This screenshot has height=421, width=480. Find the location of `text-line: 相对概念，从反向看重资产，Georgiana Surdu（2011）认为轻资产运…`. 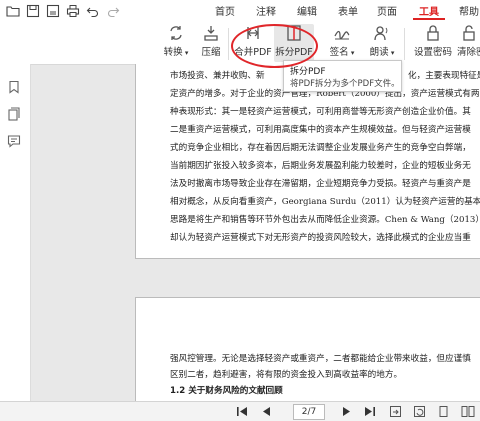

text-line: 相对概念，从反向看重资产，Georgiana Surdu（2011）认为轻资产运… is located at coordinates (325, 202).